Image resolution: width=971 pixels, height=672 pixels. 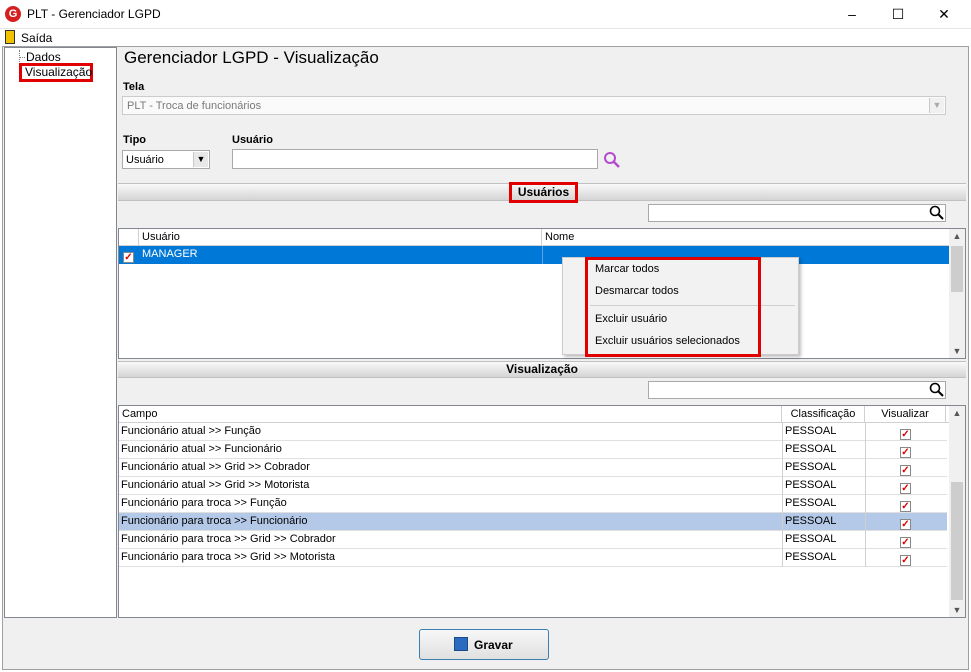 What do you see at coordinates (129, 237) in the screenshot?
I see `users-grid-corner` at bounding box center [129, 237].